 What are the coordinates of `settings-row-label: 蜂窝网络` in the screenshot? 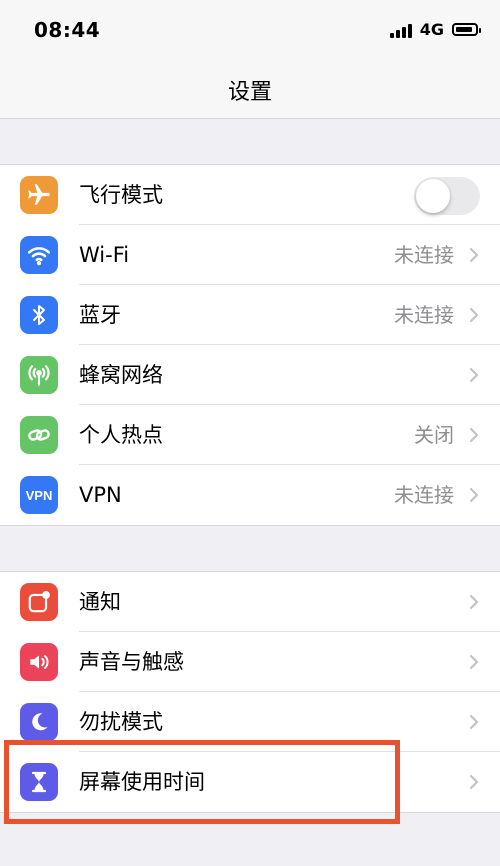 It's located at (121, 375).